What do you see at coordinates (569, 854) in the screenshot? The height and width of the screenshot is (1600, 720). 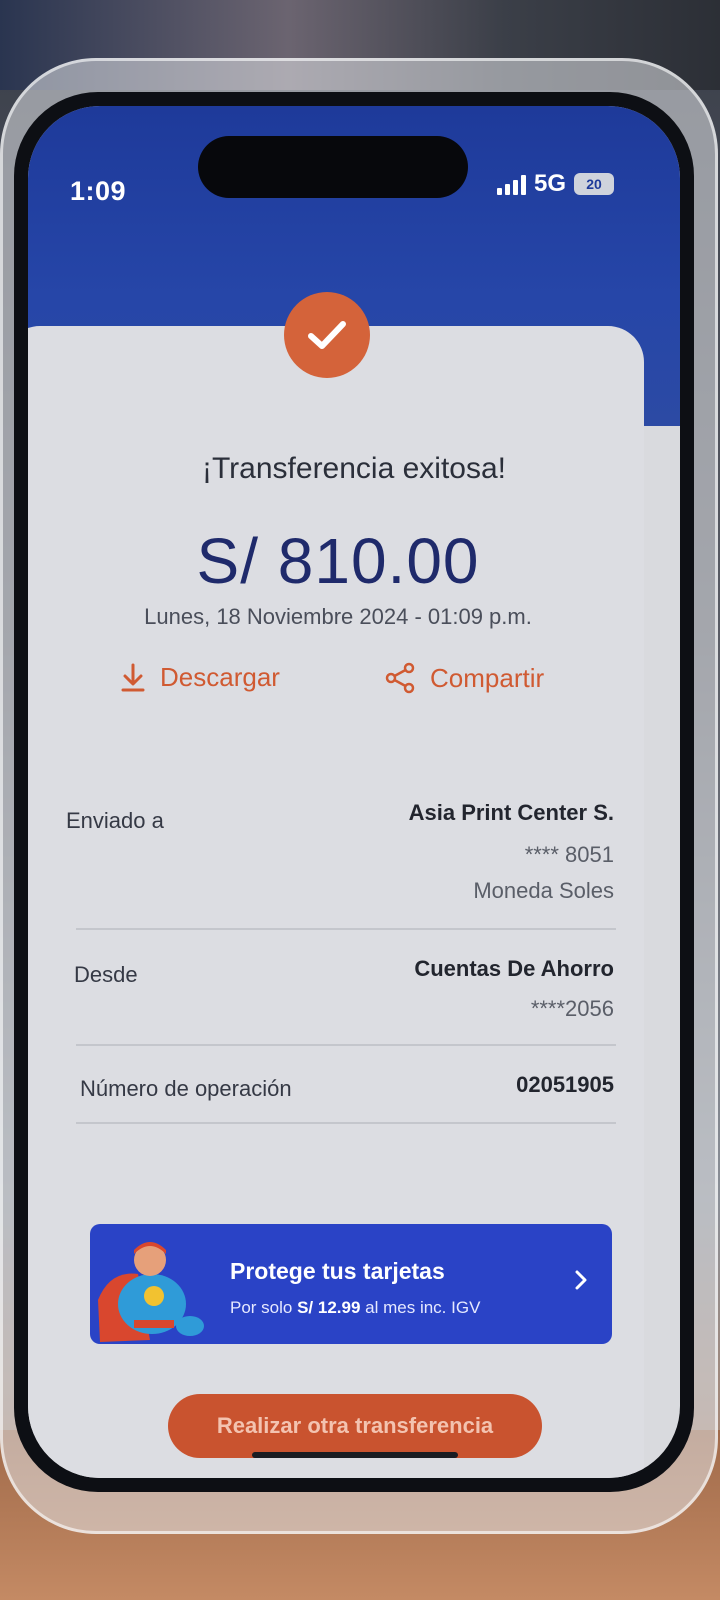 I see `recipient-account: **** 8051` at bounding box center [569, 854].